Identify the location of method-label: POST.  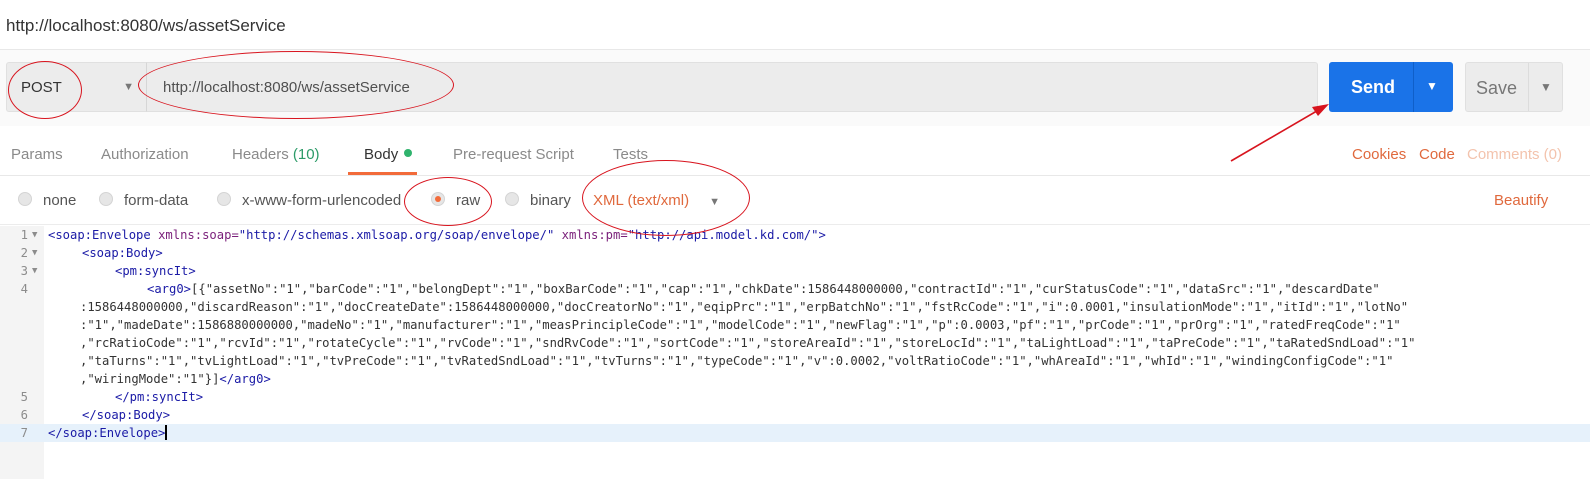
(41, 87).